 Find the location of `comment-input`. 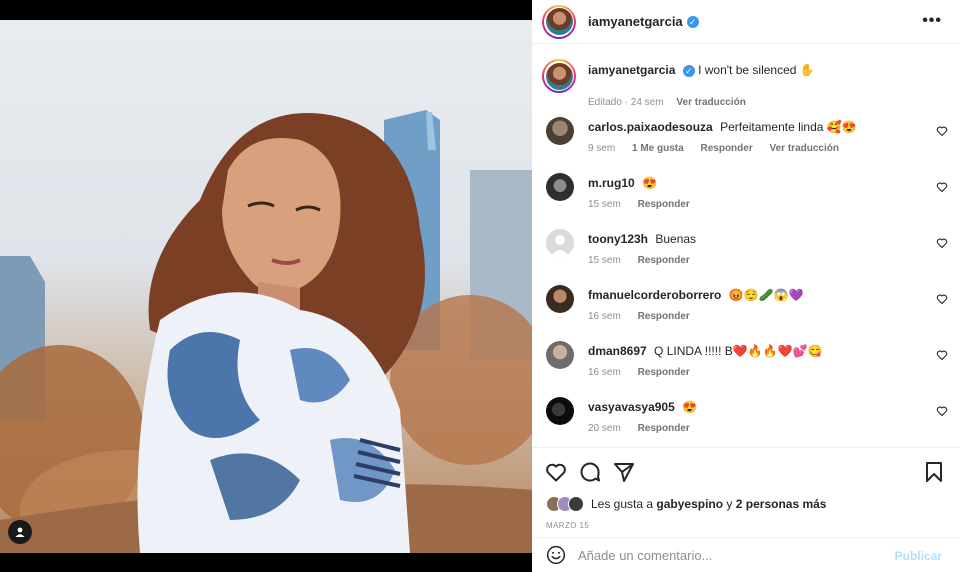

comment-input is located at coordinates (728, 555).